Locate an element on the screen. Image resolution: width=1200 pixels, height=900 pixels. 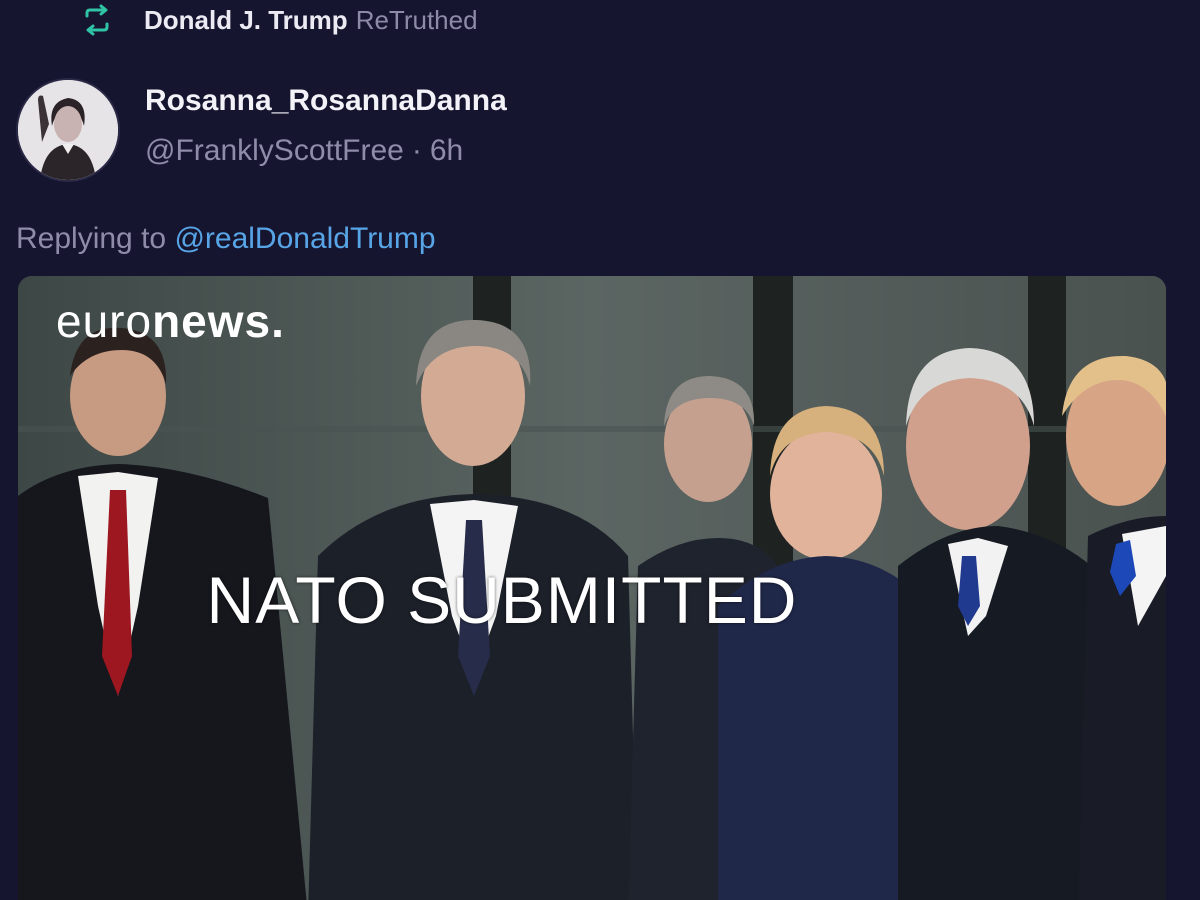
video-caption: NATO SUBMITTED is located at coordinates (502, 600).